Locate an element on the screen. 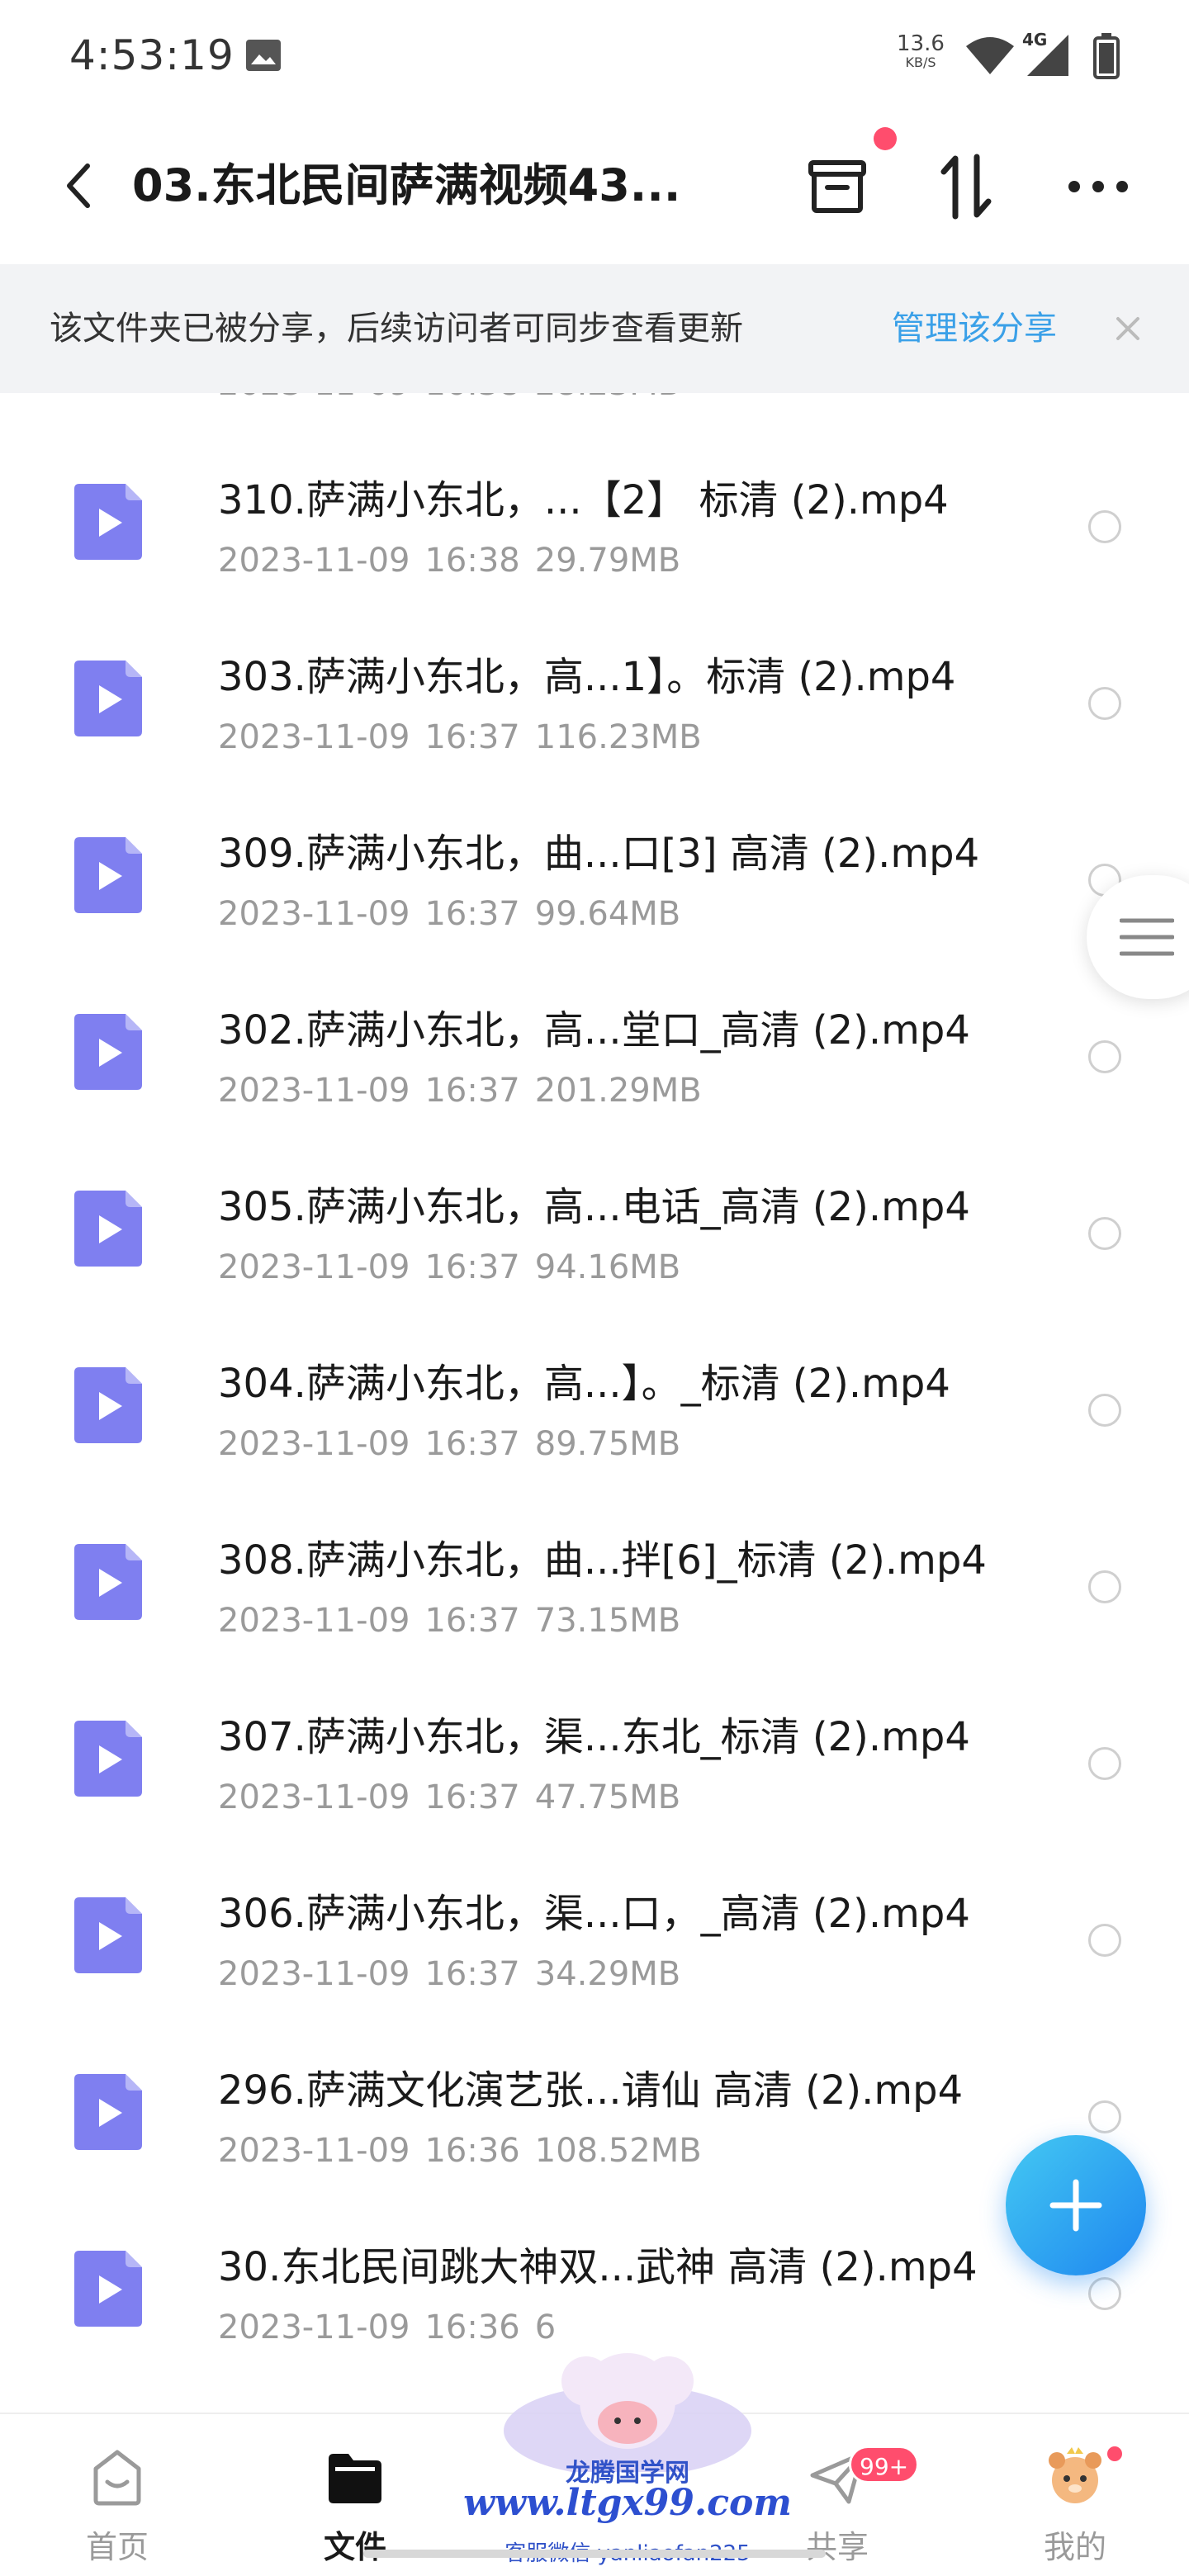 The image size is (1189, 2576). battery-icon is located at coordinates (1106, 56).